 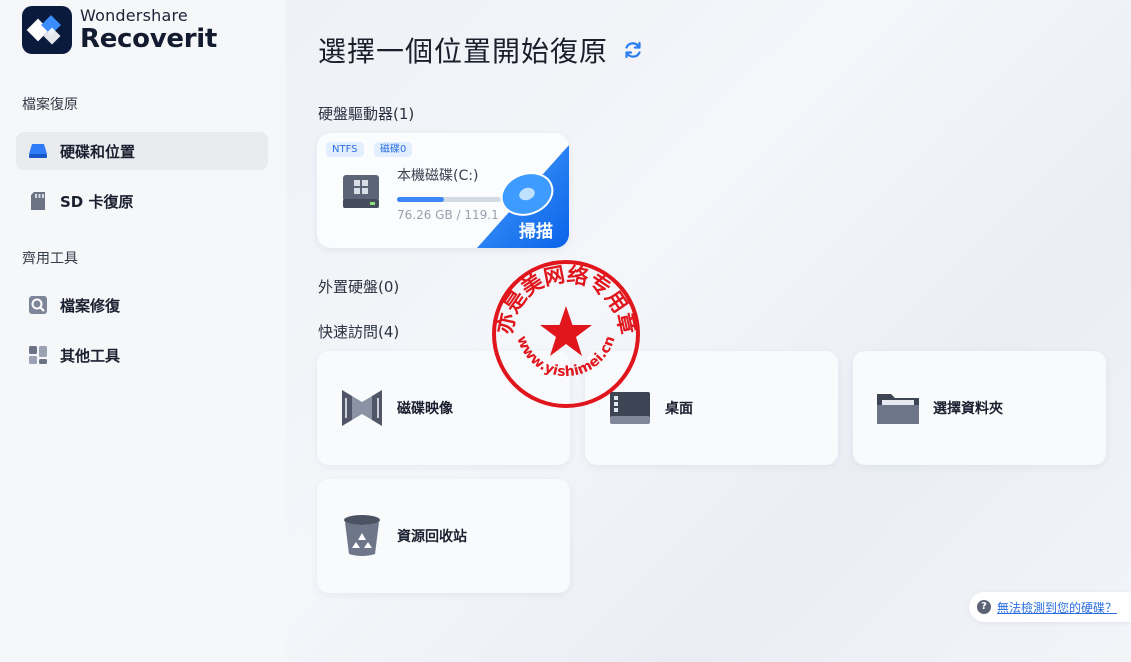 I want to click on scan-button: 掃描, so click(x=536, y=229).